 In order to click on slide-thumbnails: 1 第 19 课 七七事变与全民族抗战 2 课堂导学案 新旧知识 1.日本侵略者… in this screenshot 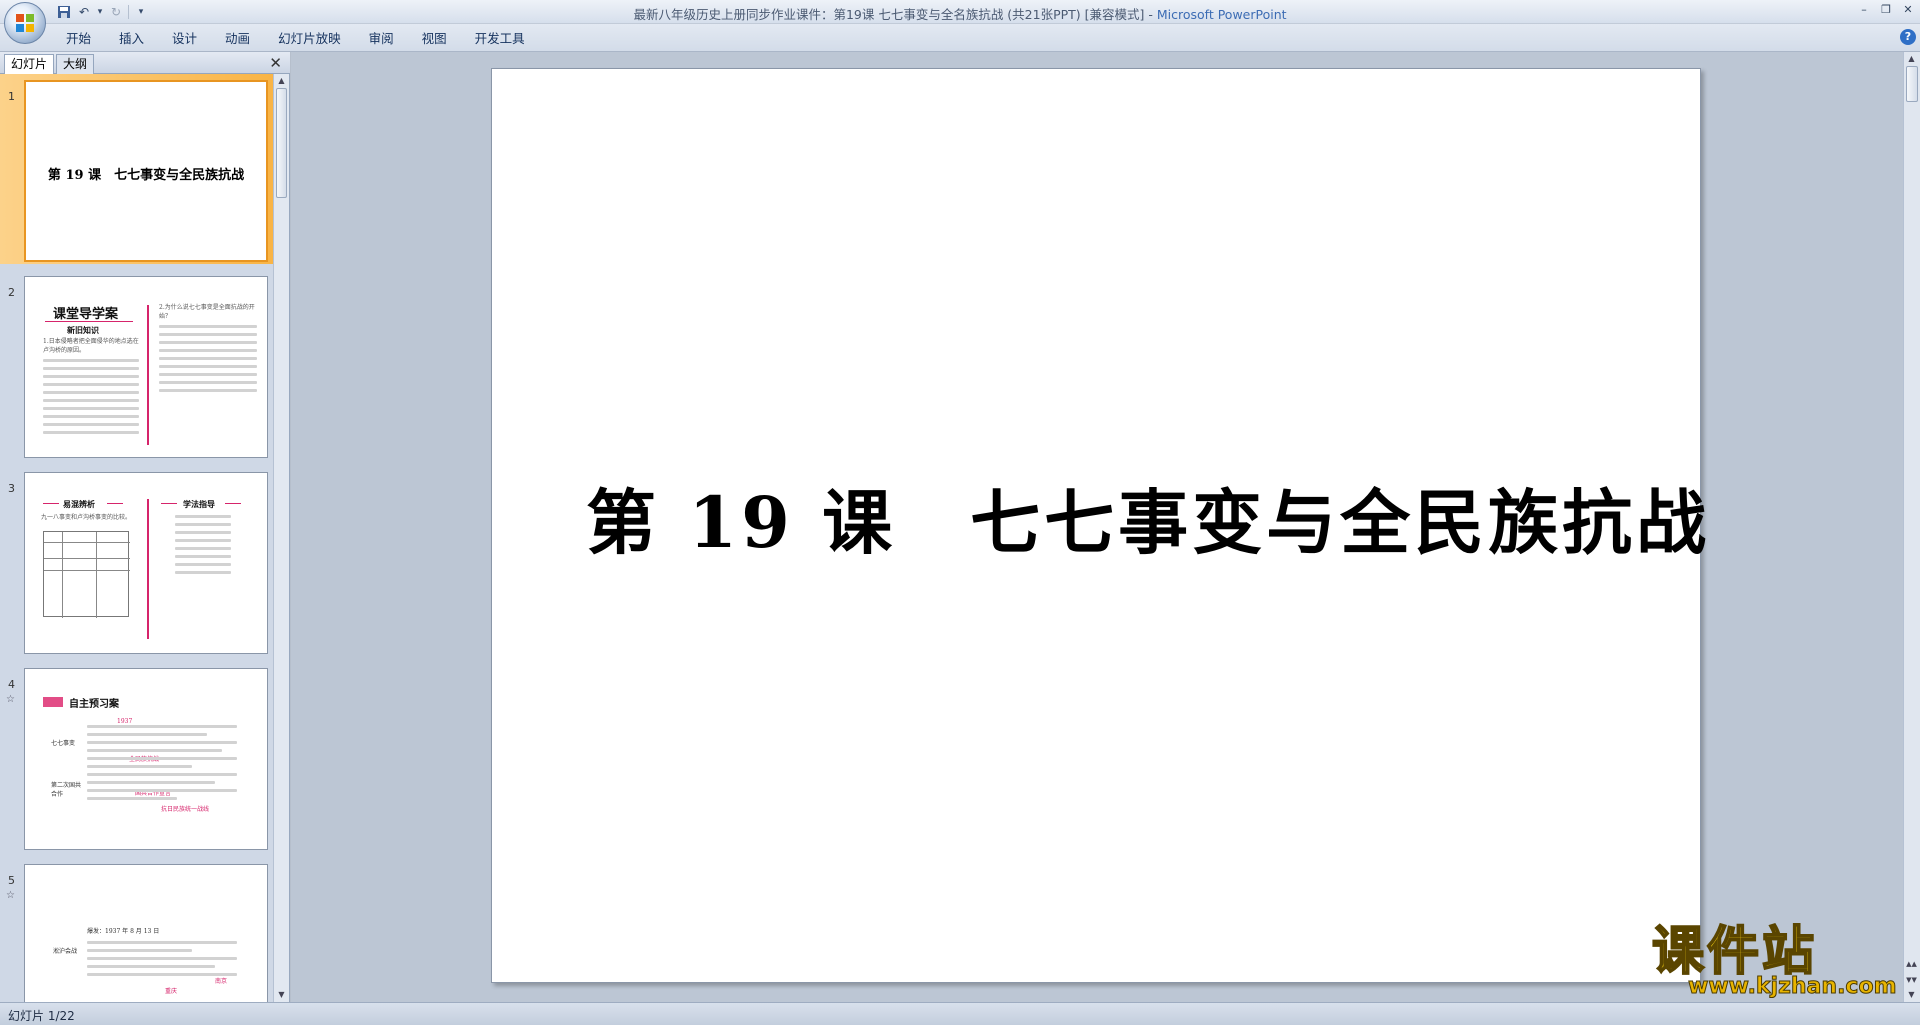, I will do `click(137, 538)`.